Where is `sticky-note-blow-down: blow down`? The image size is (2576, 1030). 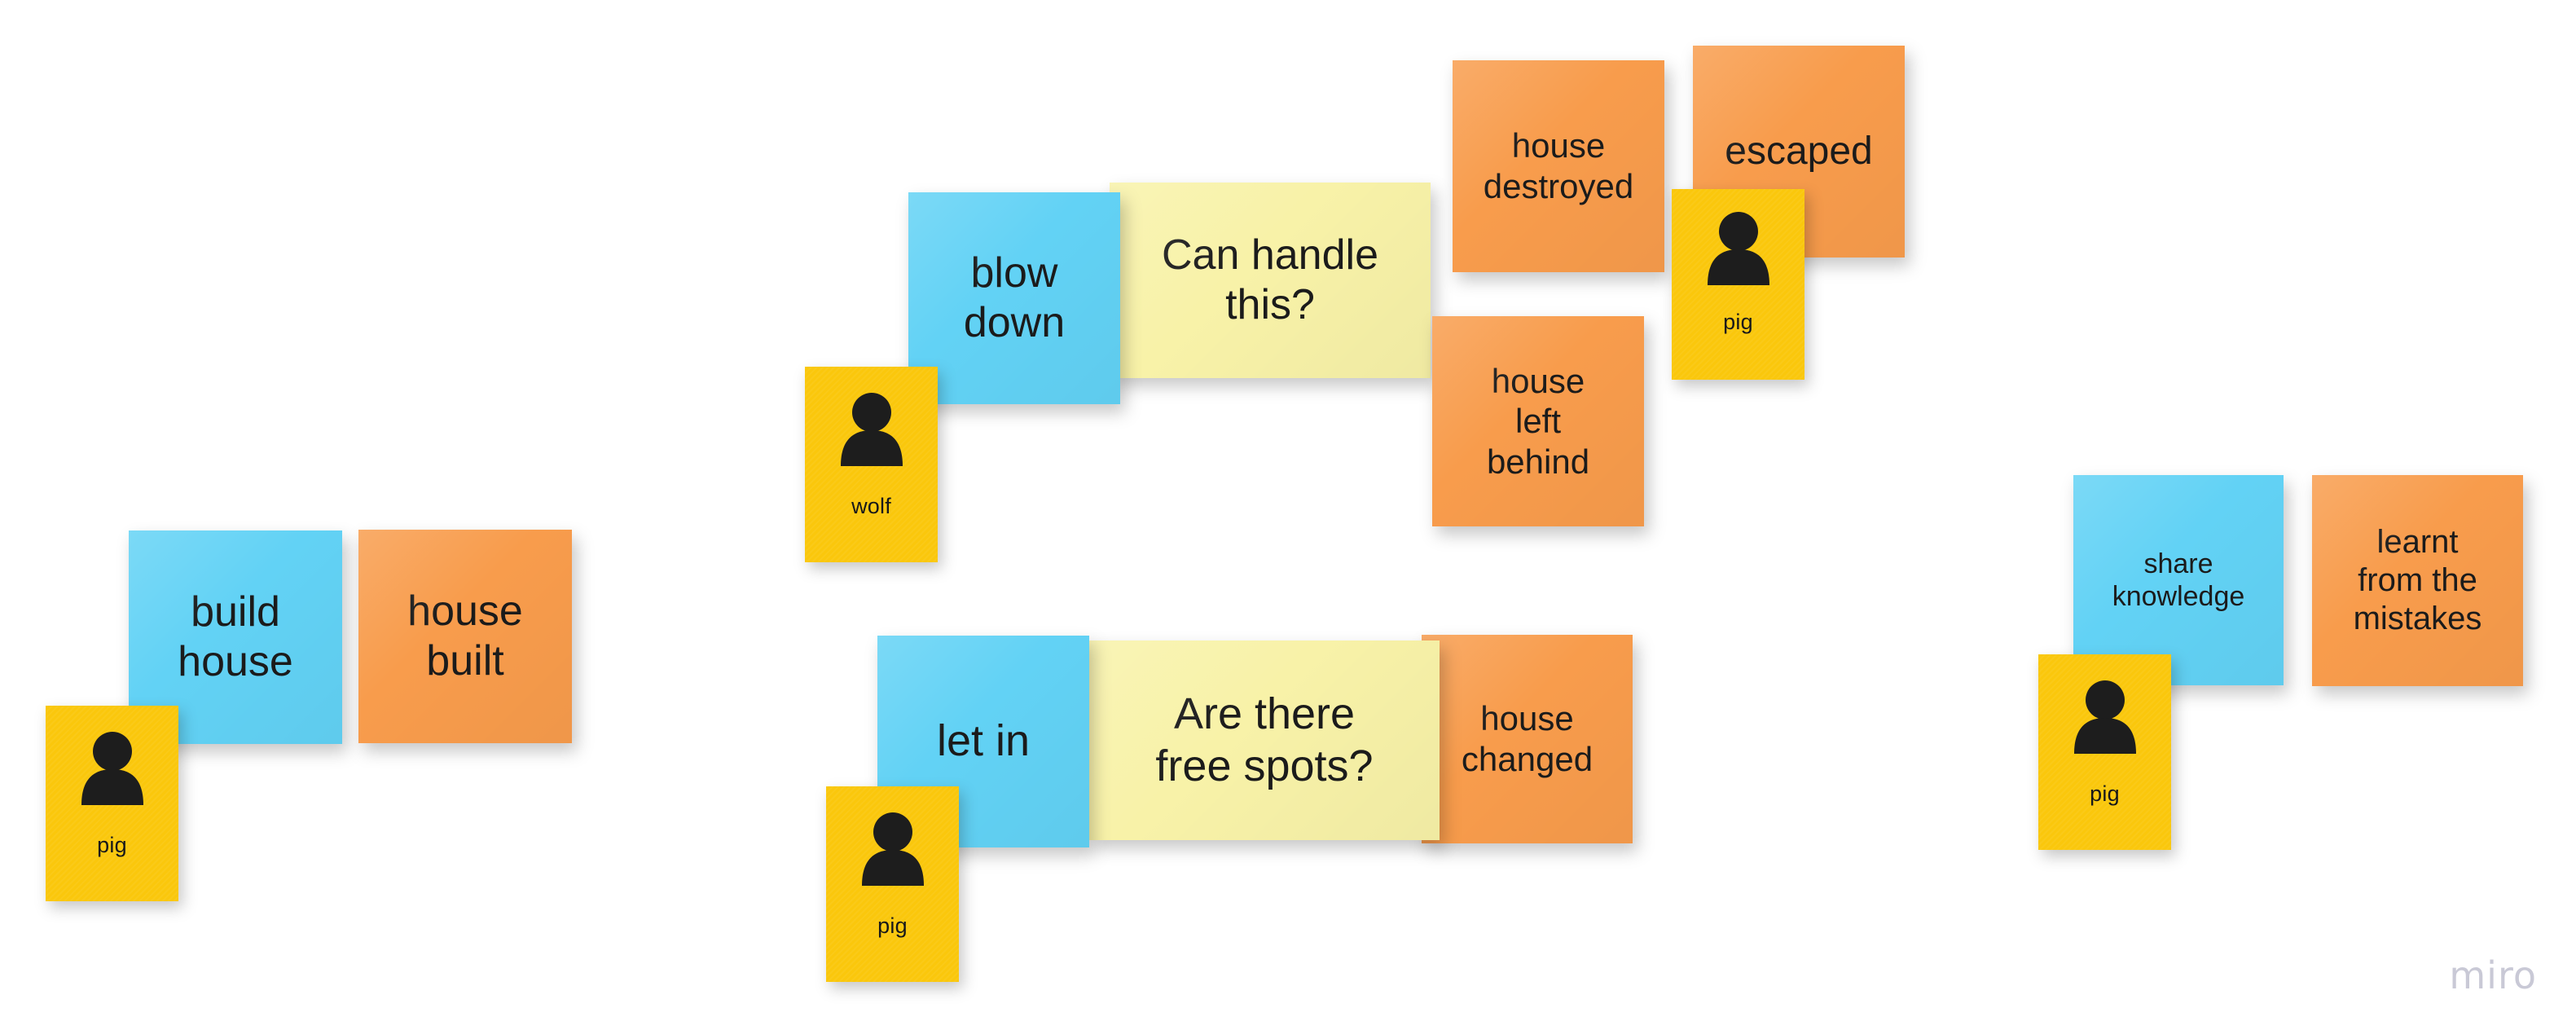 sticky-note-blow-down: blow down is located at coordinates (1014, 298).